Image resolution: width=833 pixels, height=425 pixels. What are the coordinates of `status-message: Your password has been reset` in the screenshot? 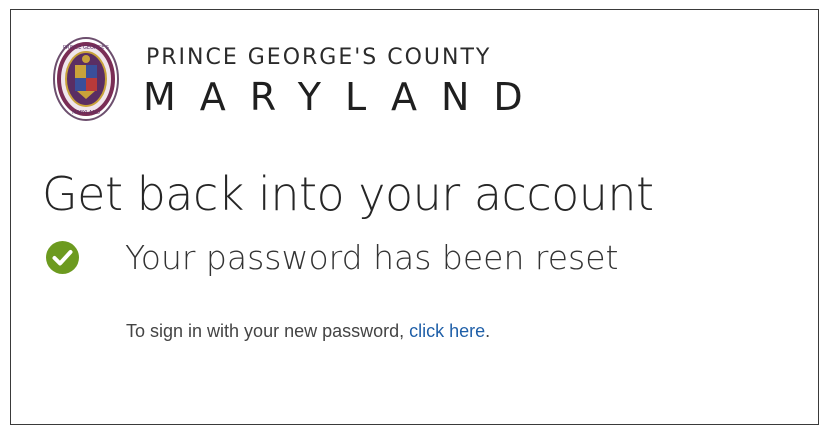 It's located at (372, 257).